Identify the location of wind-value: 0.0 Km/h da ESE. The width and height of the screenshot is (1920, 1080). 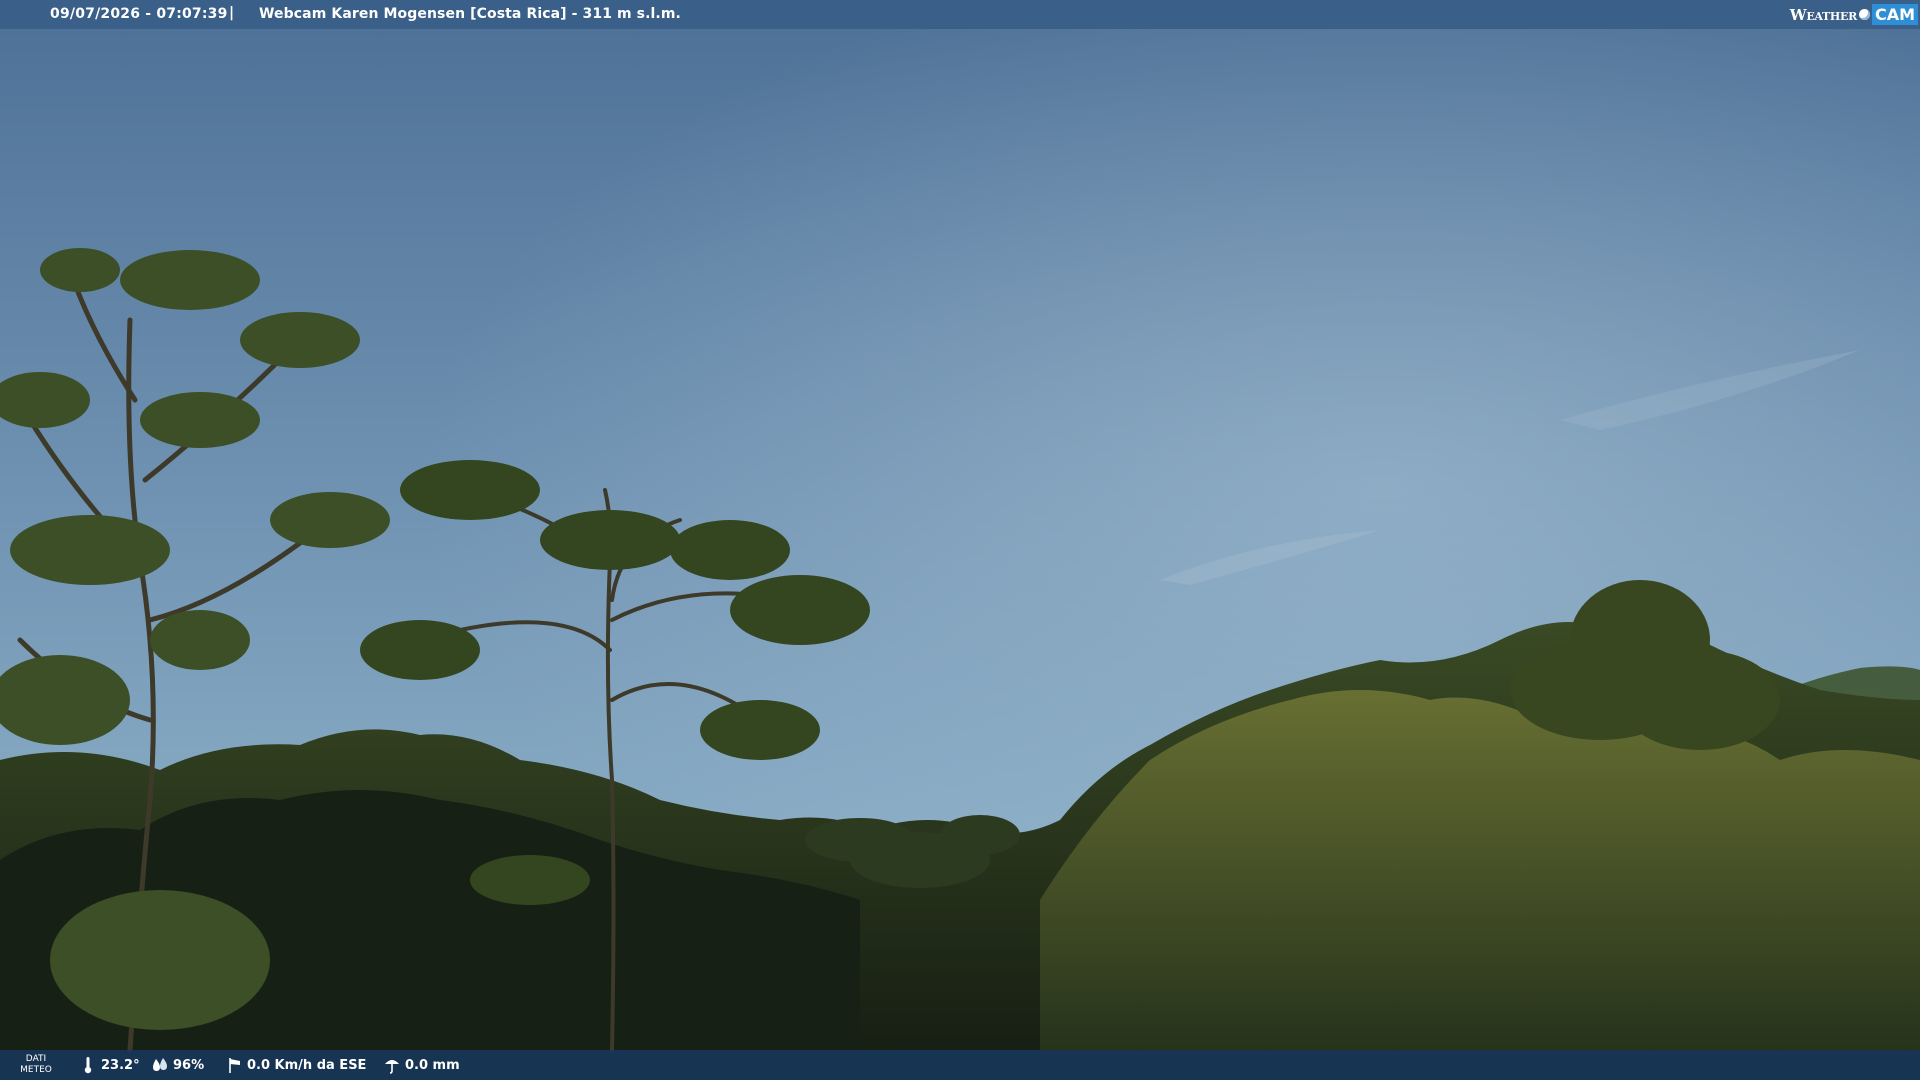
(307, 1065).